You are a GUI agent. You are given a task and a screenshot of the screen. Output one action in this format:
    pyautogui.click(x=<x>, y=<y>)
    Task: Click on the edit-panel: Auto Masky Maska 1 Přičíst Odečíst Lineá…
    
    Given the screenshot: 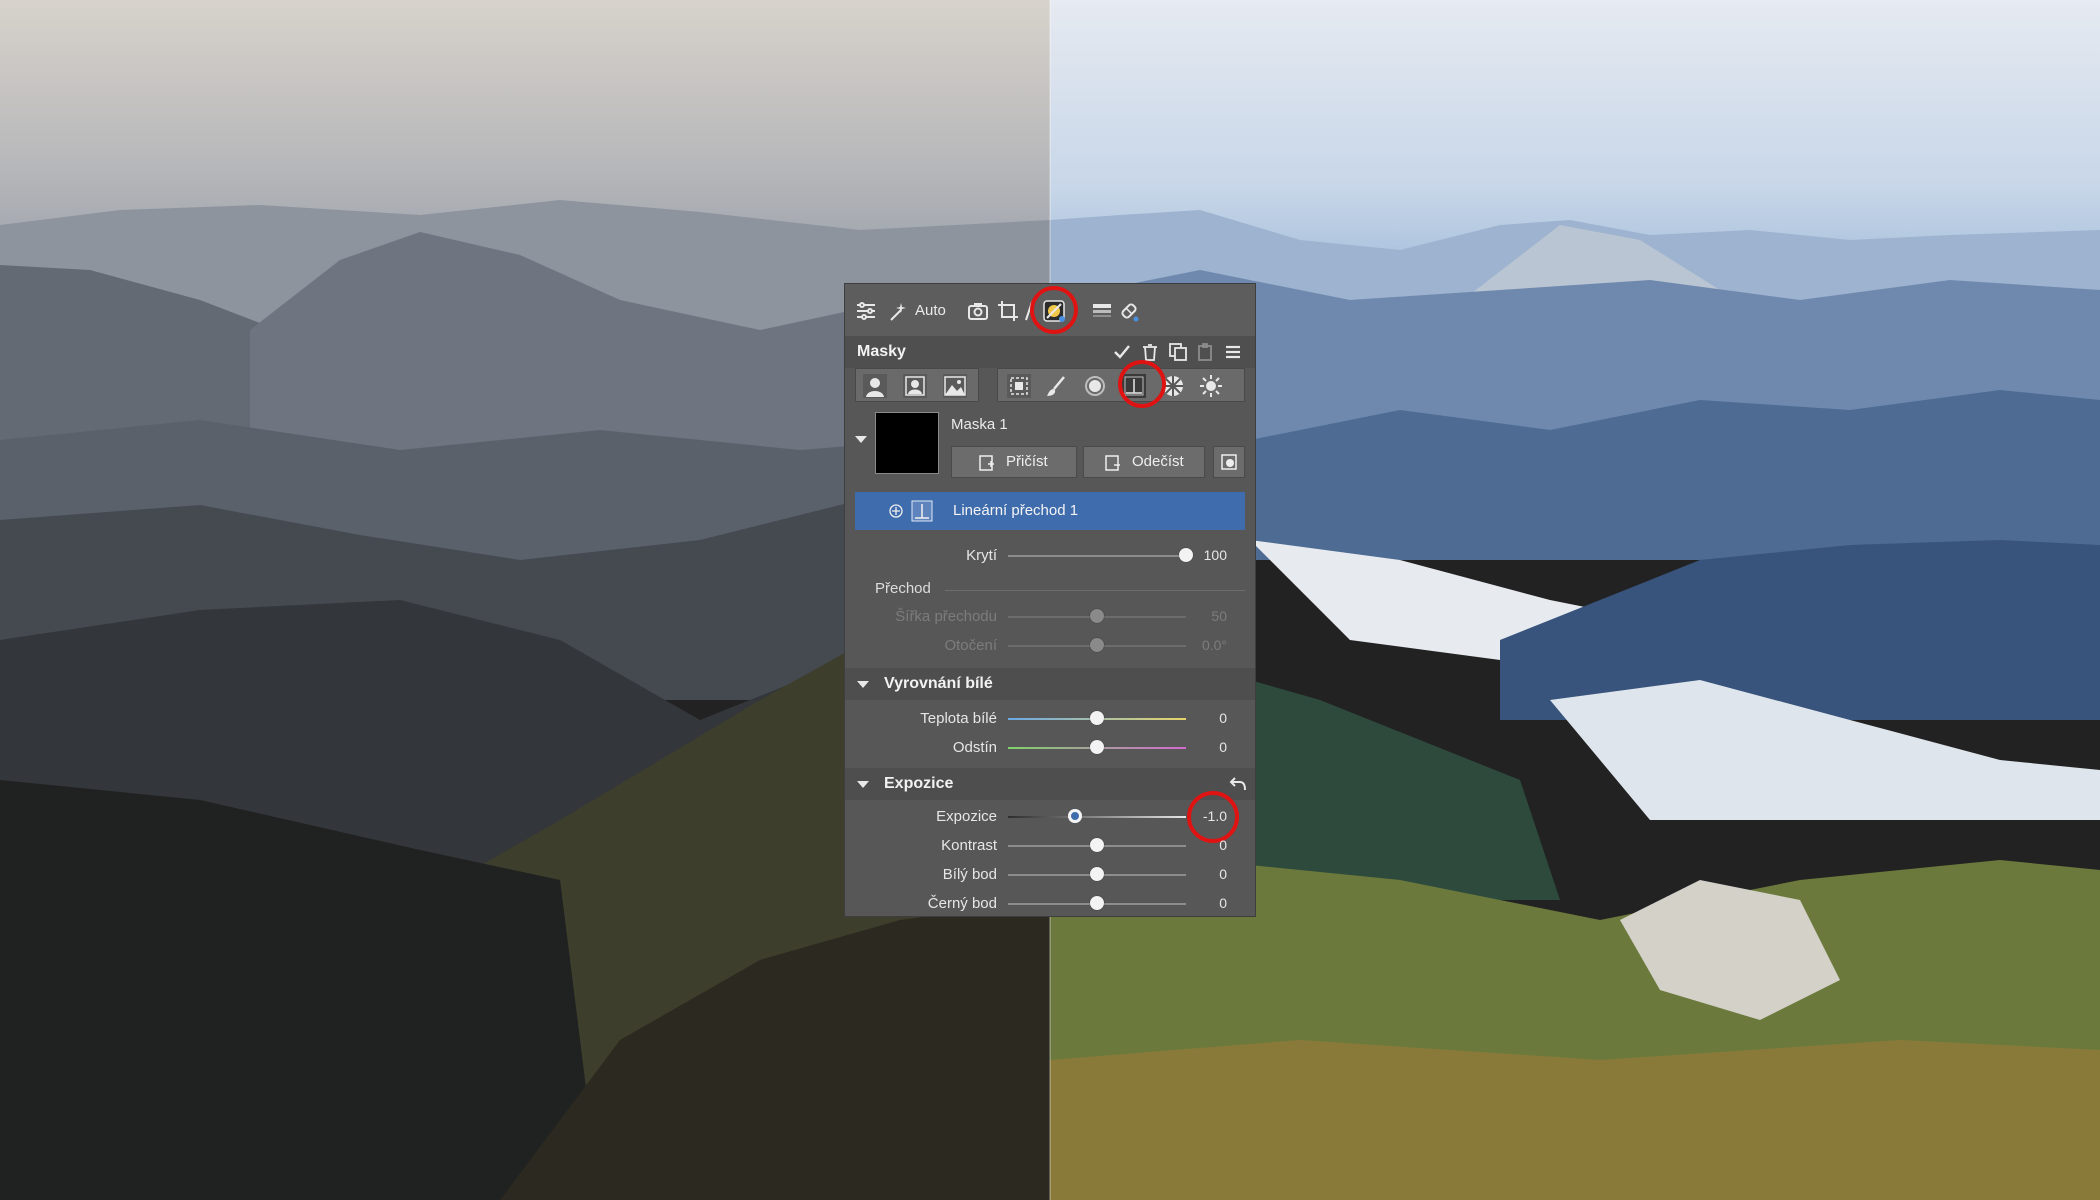 What is the action you would take?
    pyautogui.click(x=1050, y=600)
    